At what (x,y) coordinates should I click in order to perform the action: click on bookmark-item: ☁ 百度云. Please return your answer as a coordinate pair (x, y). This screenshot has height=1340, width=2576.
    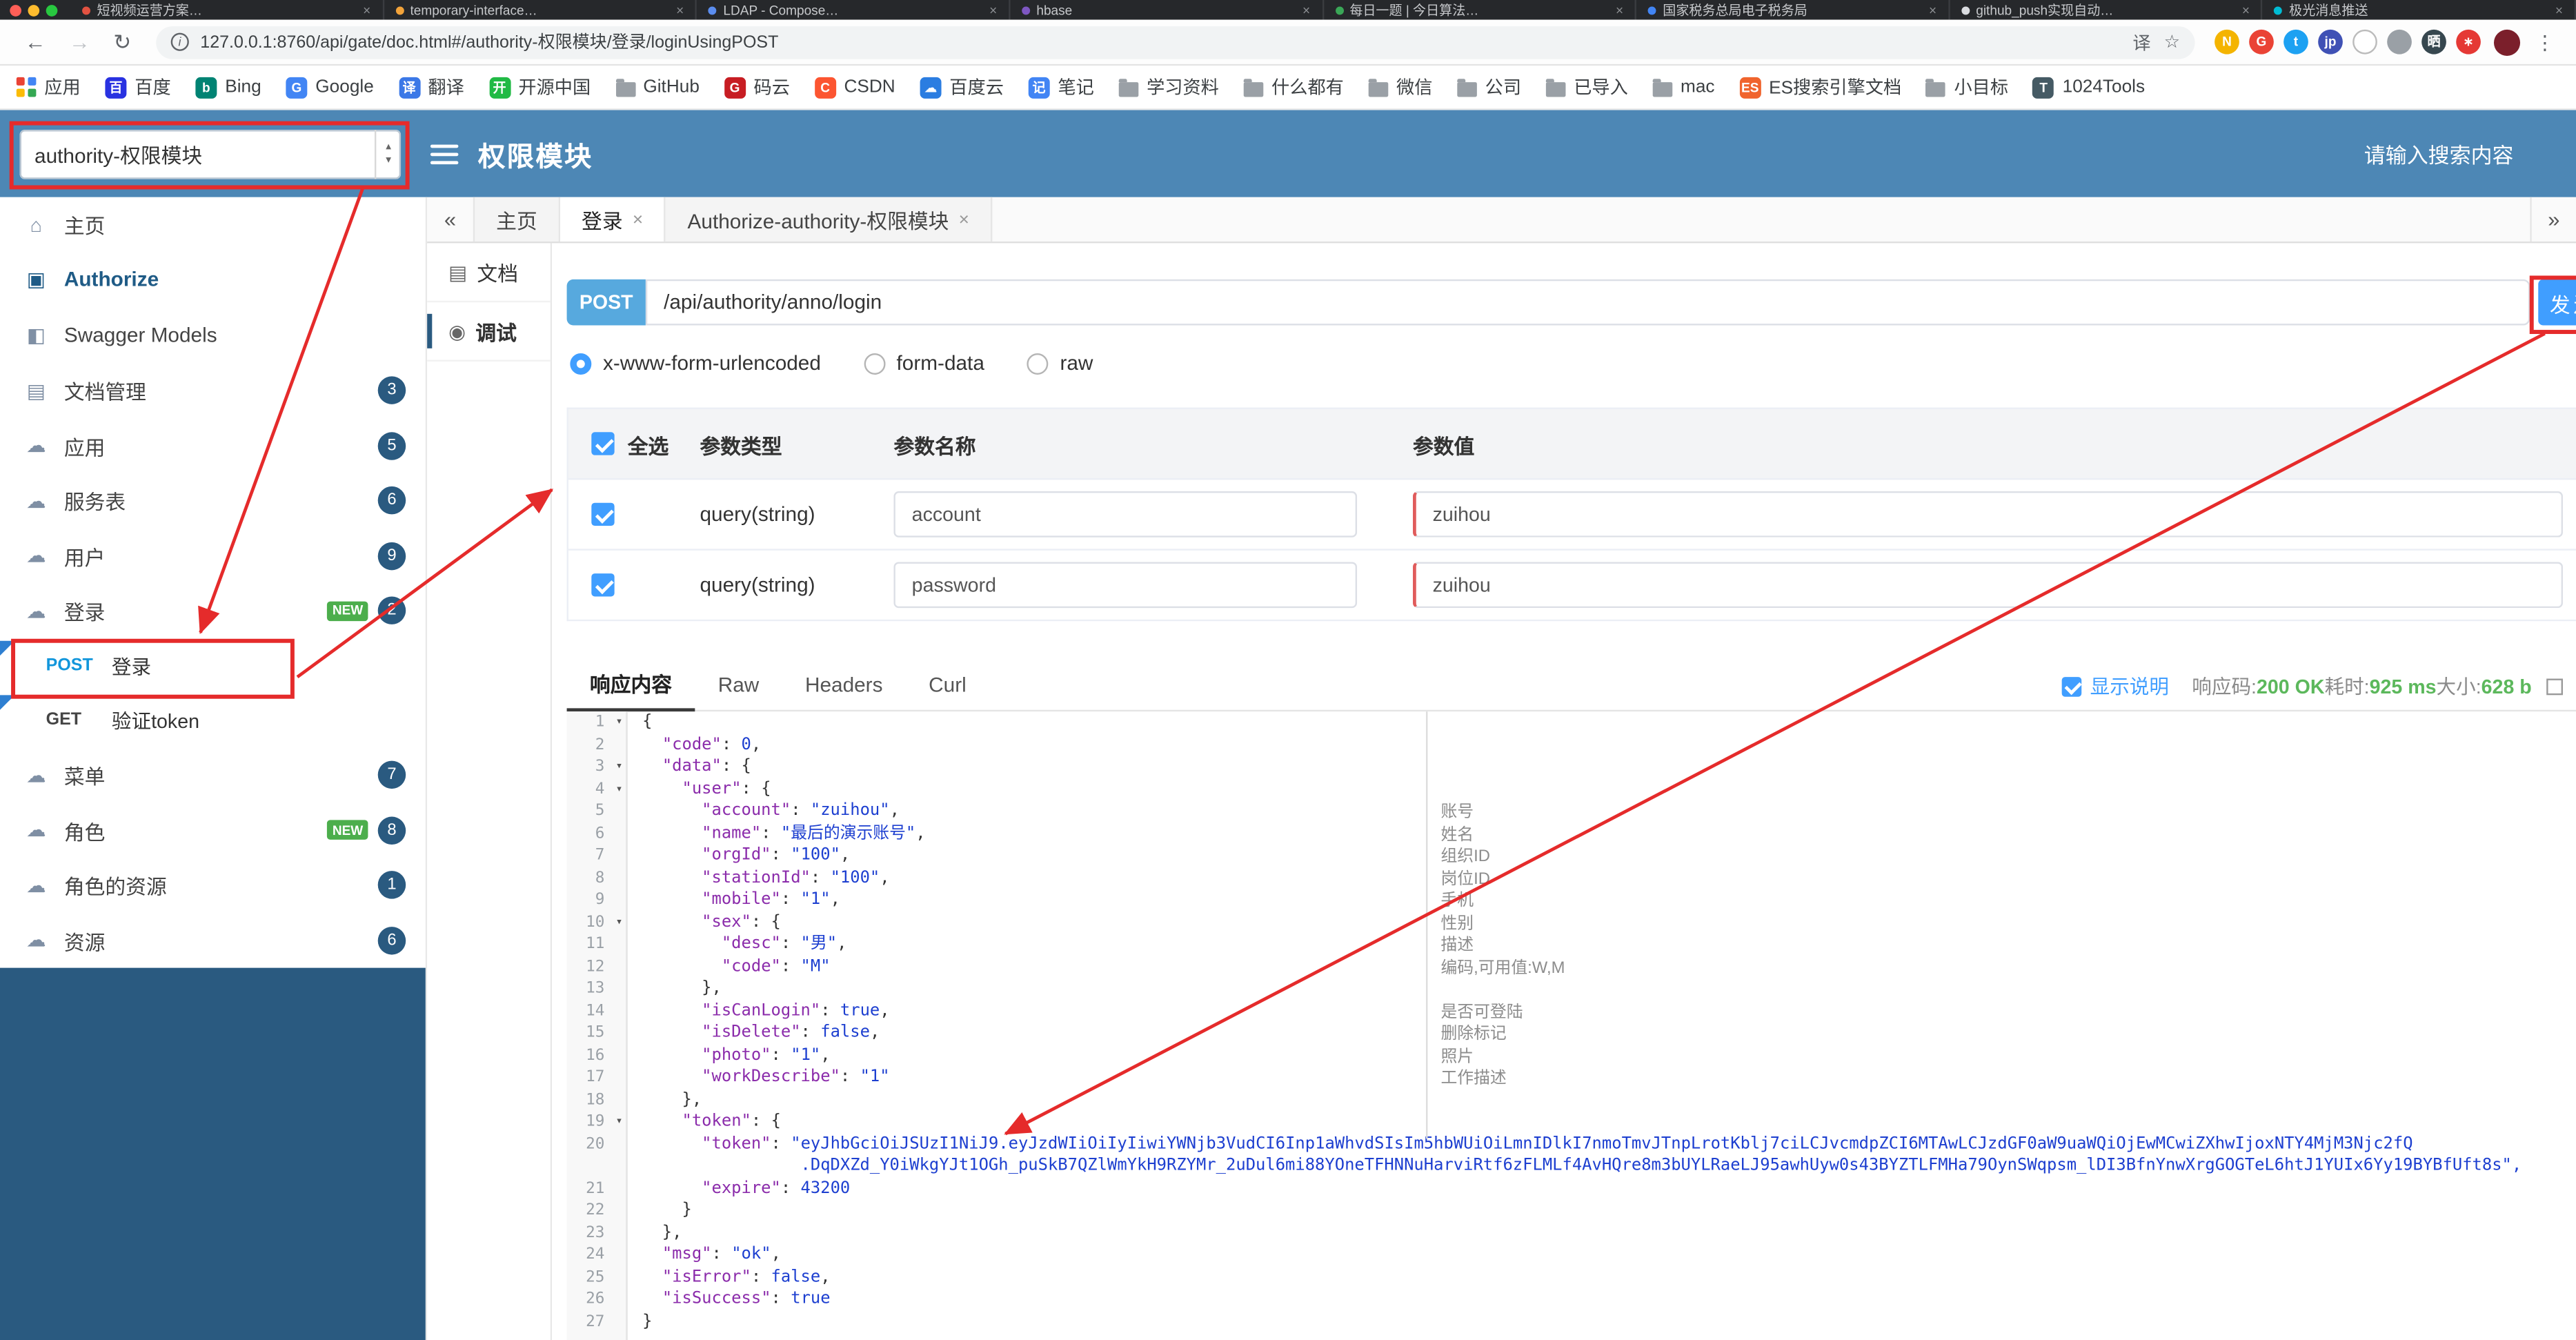
    Looking at the image, I should click on (962, 87).